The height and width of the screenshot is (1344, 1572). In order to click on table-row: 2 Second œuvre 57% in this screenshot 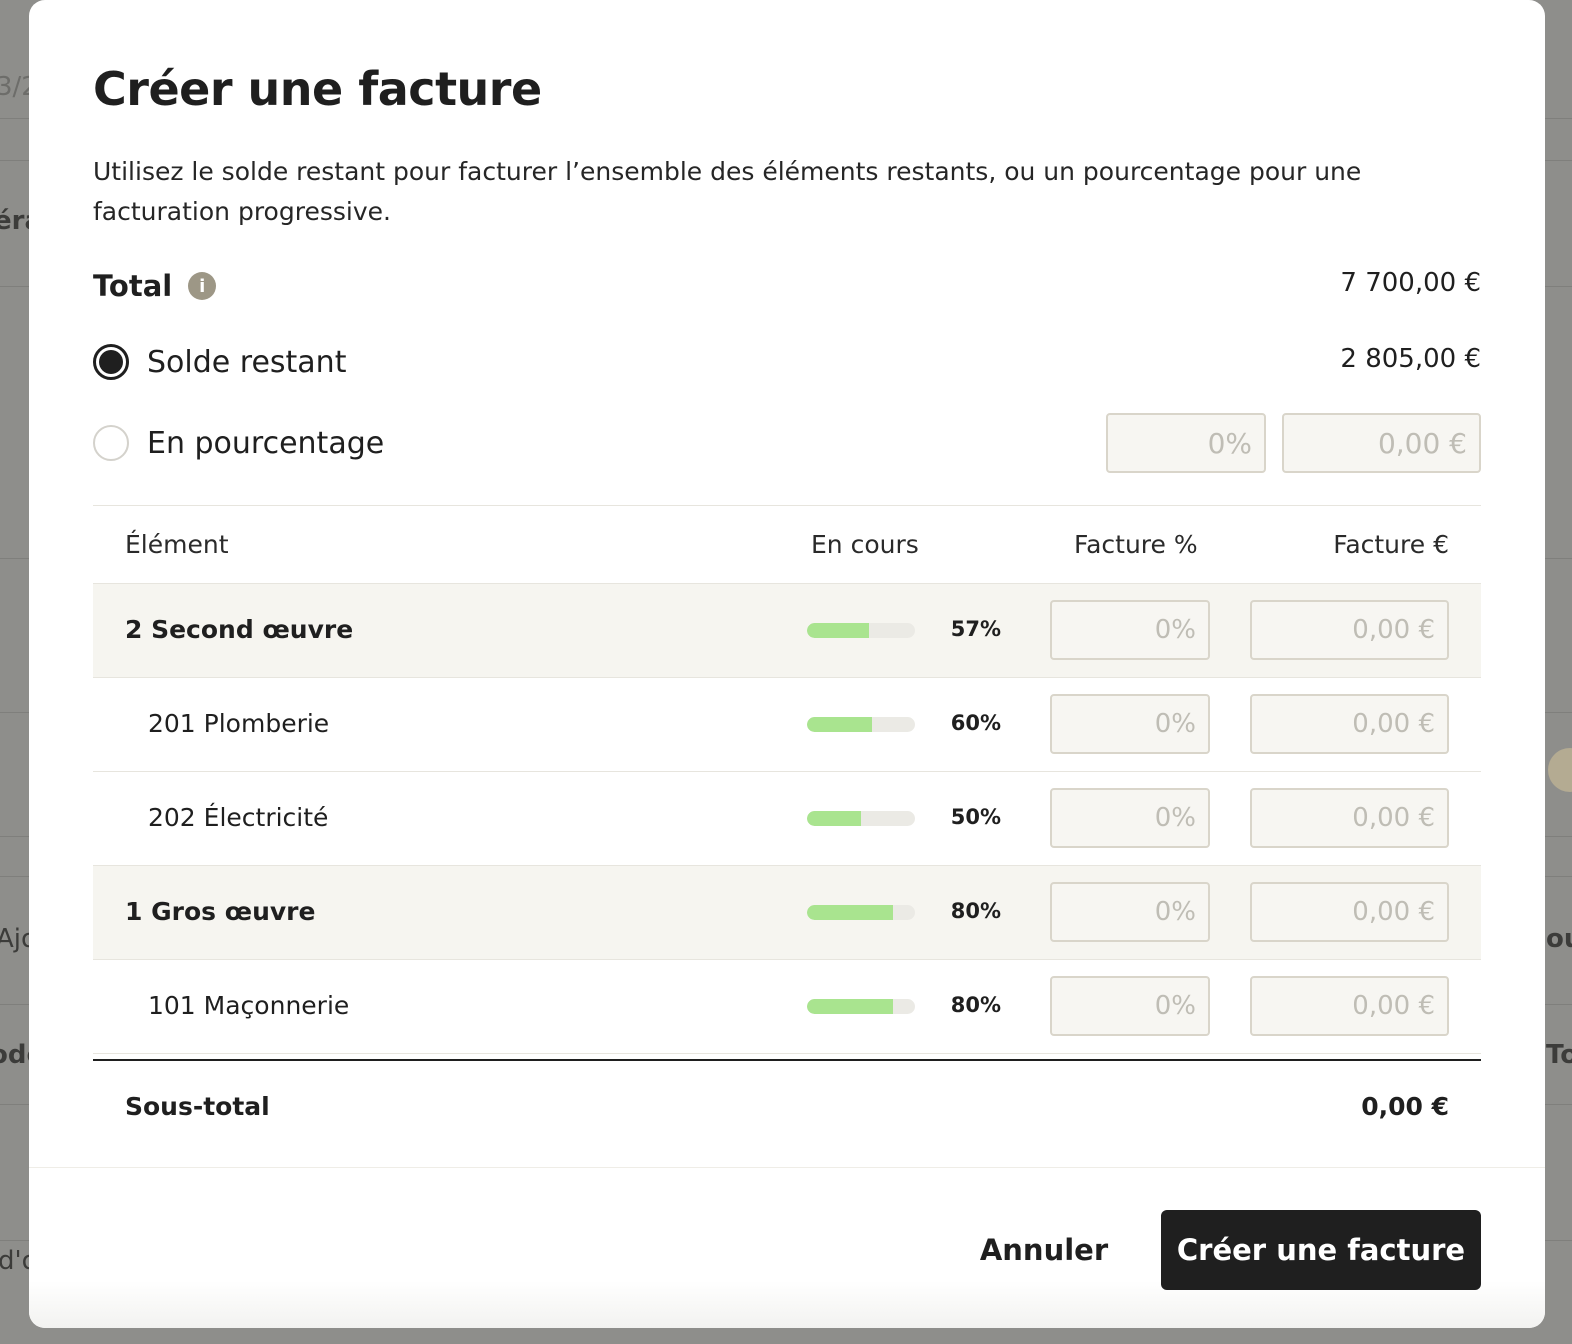, I will do `click(787, 631)`.